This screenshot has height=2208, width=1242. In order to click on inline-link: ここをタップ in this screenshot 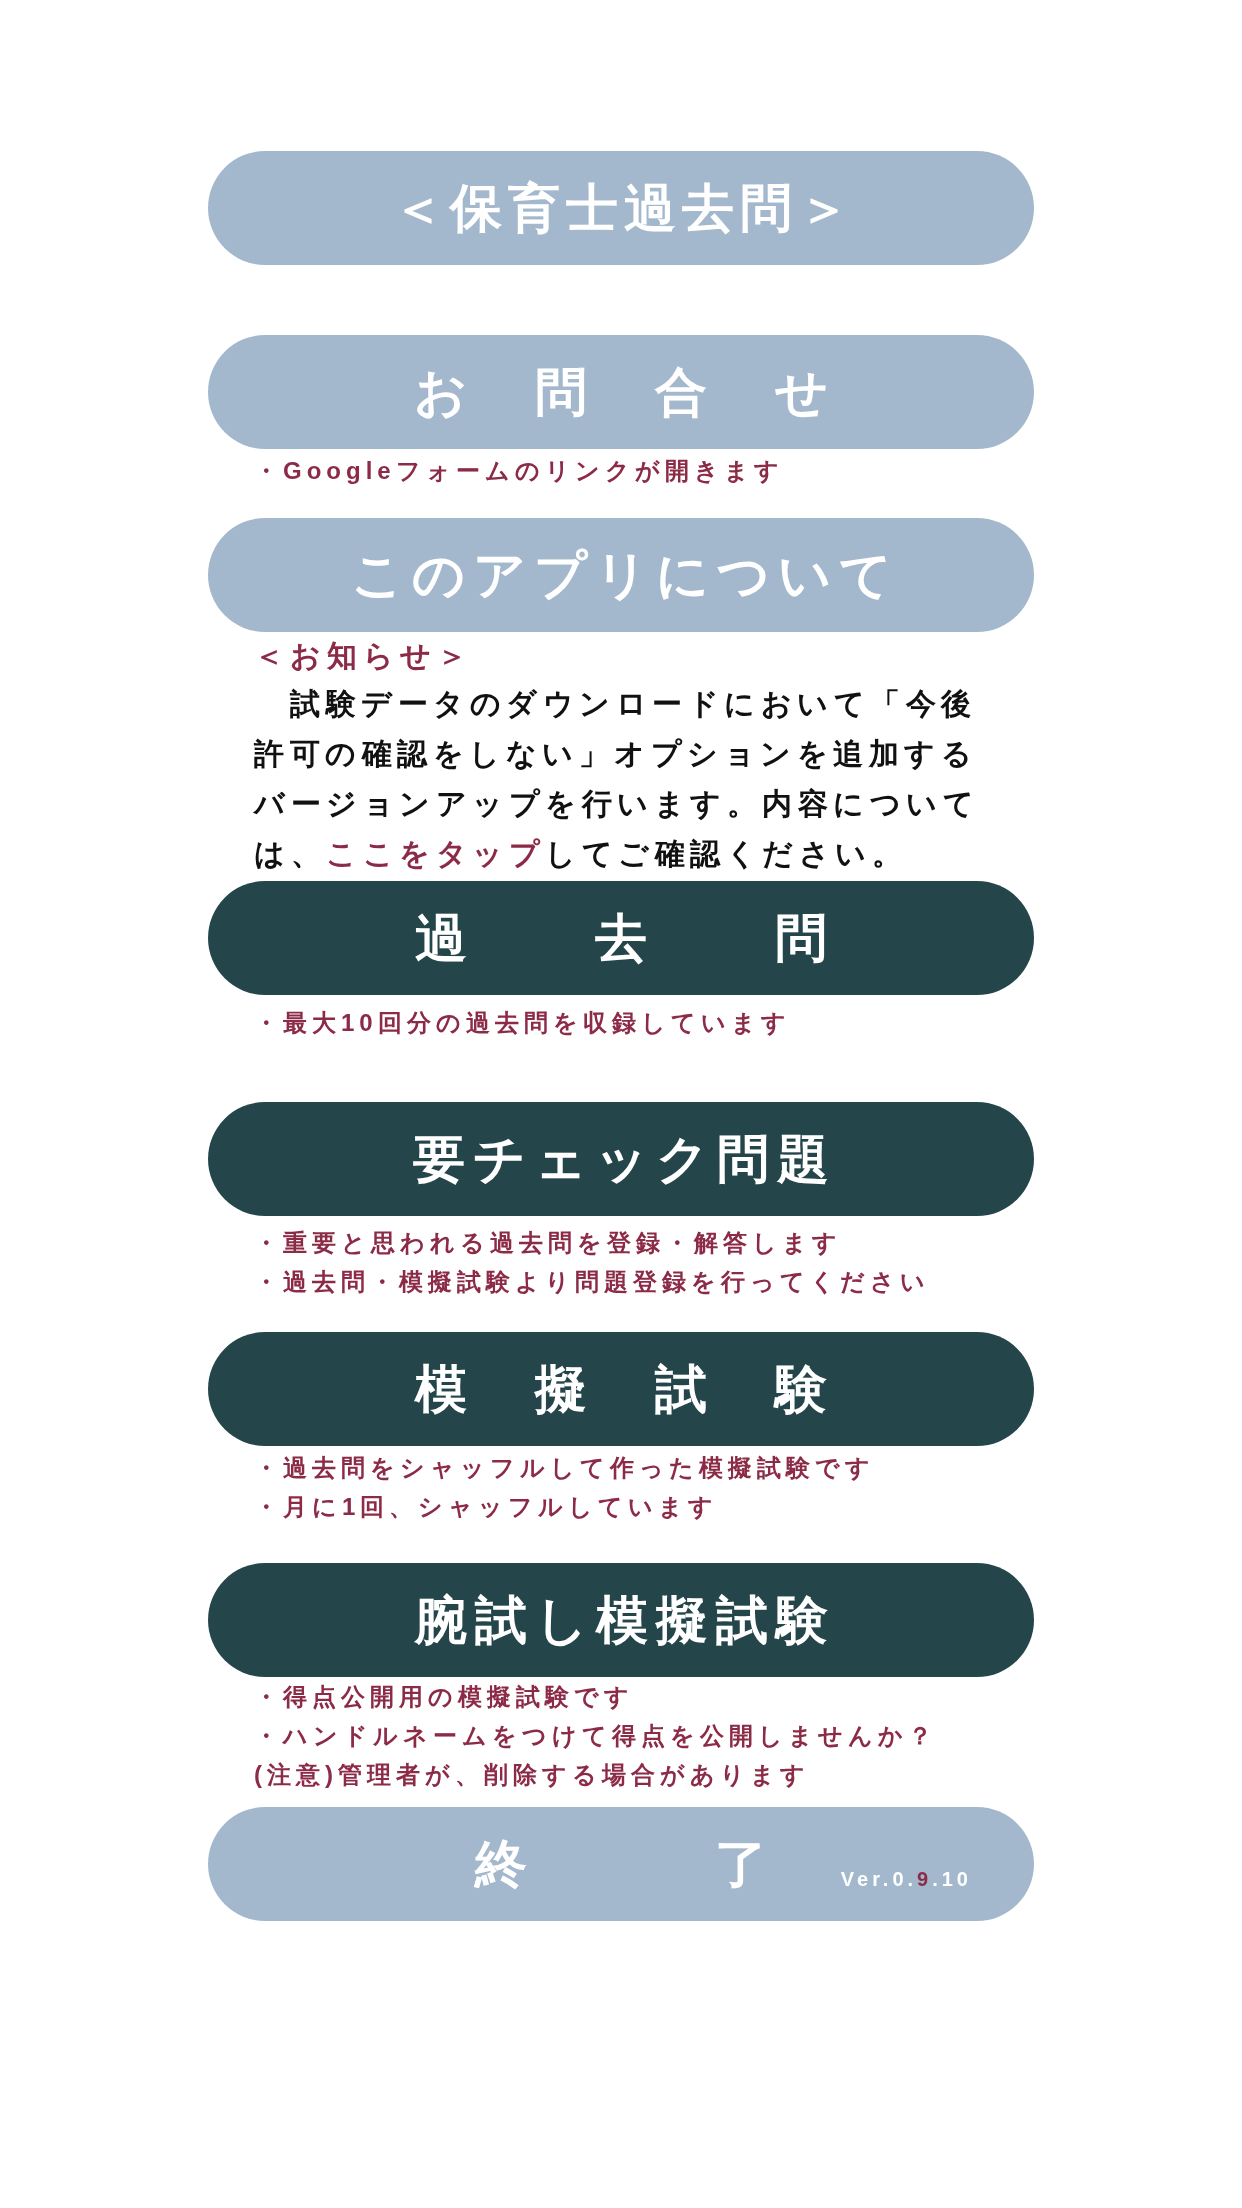, I will do `click(435, 853)`.